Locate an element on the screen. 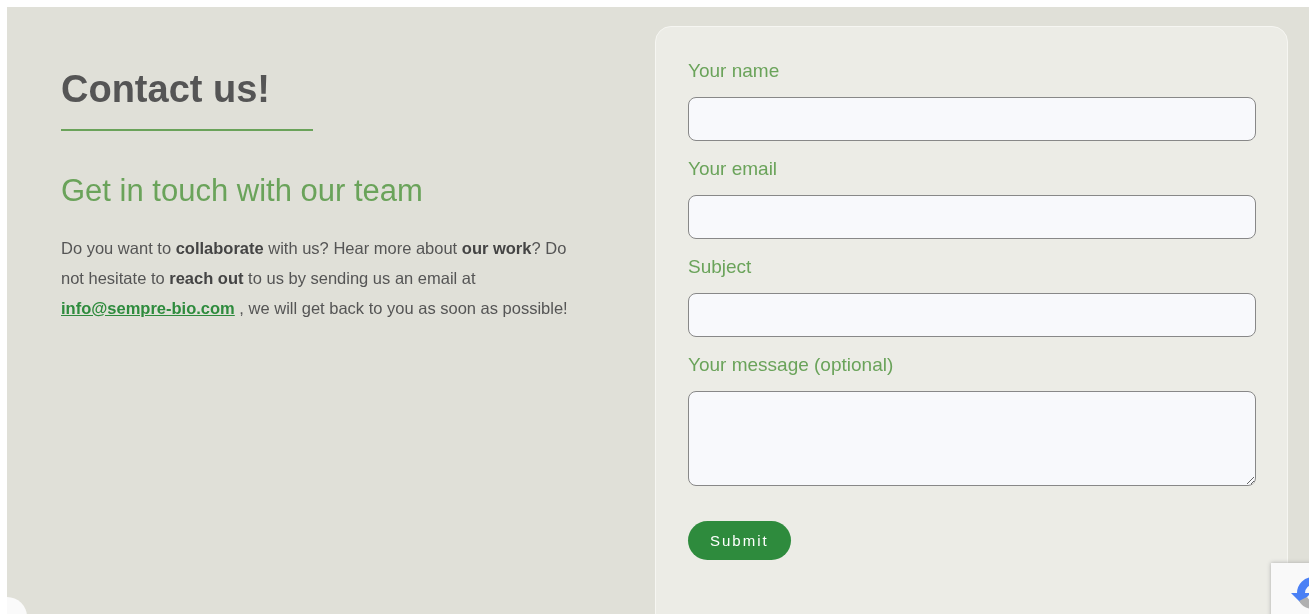 This screenshot has width=1309, height=614. intro-paragraph: Do you want to collaborate with us? Hear more about our work? Do not hesitate to reach out to us by sending us an email at info@sempre-bio.com , we will get back to you as soon as possible! is located at coordinates (315, 278).